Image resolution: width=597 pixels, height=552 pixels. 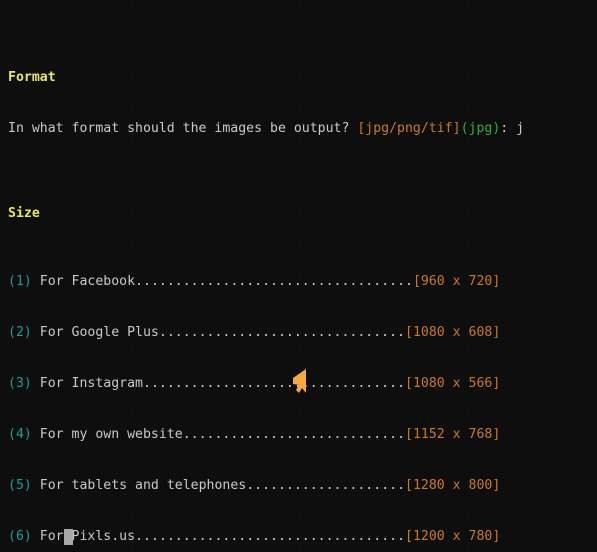 I want to click on size-option-6-space, so click(x=36, y=536).